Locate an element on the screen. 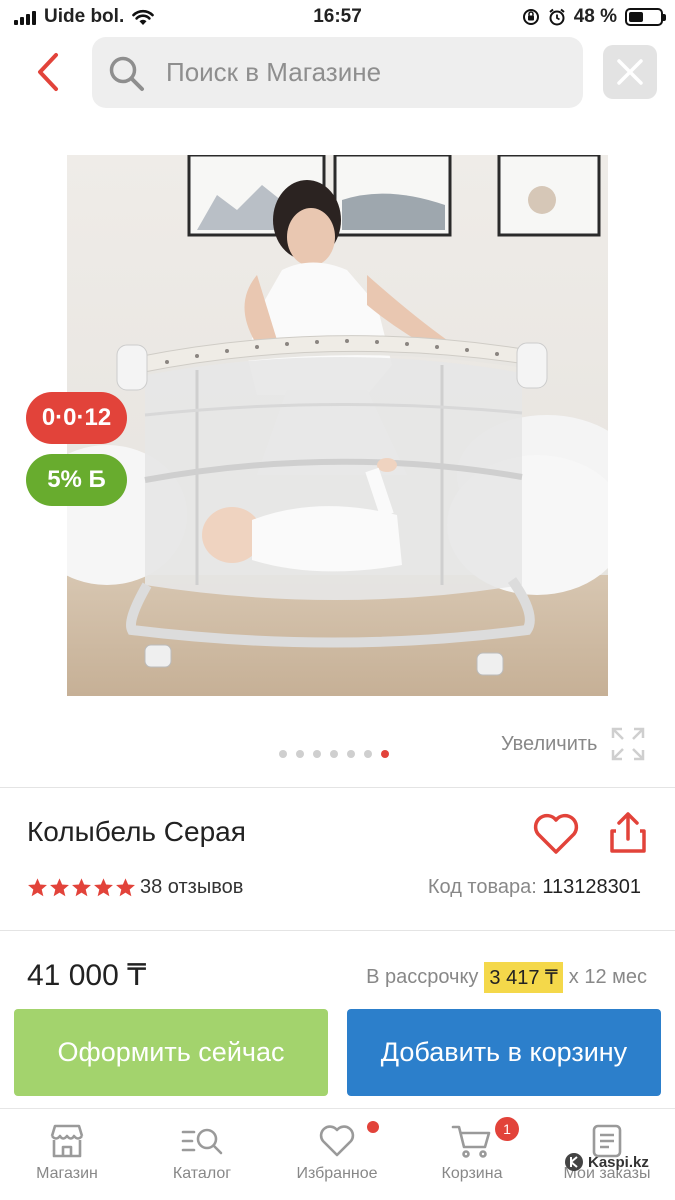 This screenshot has height=1200, width=675. share-icon is located at coordinates (628, 832).